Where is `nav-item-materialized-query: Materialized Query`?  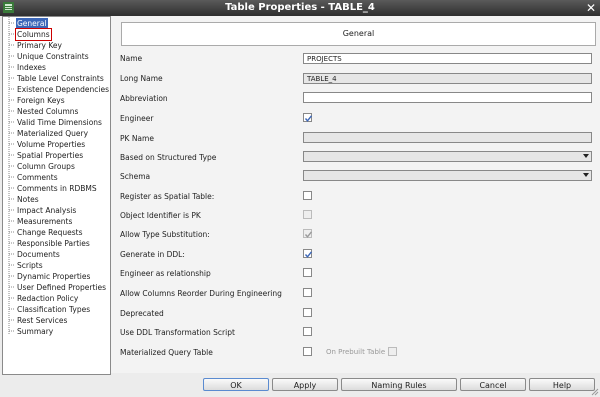
nav-item-materialized-query: Materialized Query is located at coordinates (52, 133).